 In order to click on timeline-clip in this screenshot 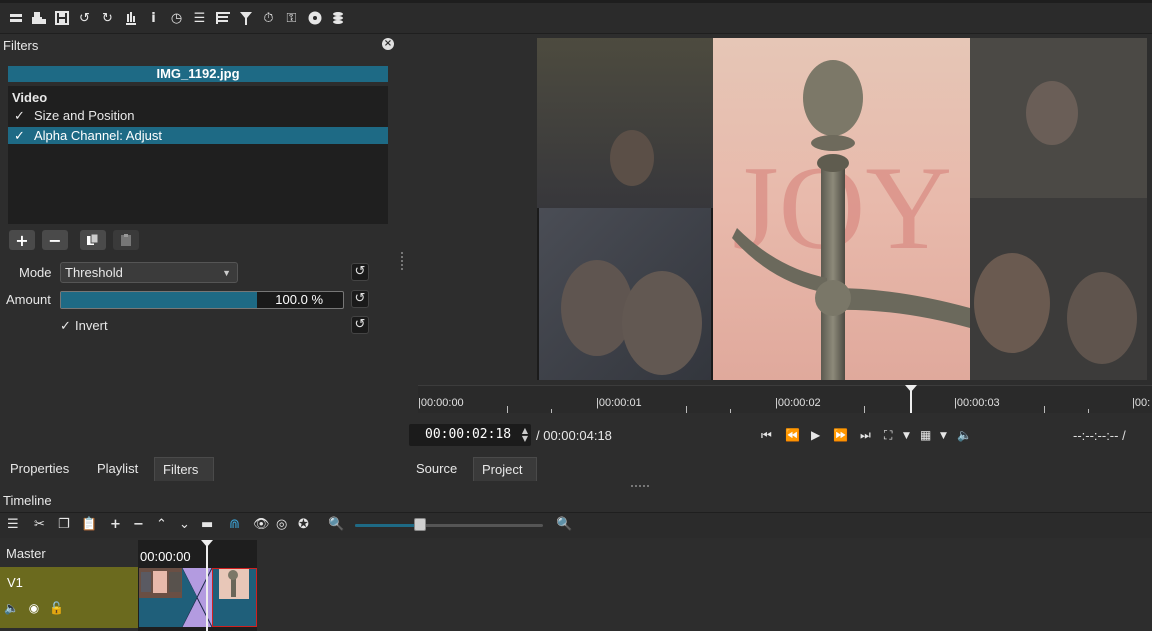, I will do `click(160, 597)`.